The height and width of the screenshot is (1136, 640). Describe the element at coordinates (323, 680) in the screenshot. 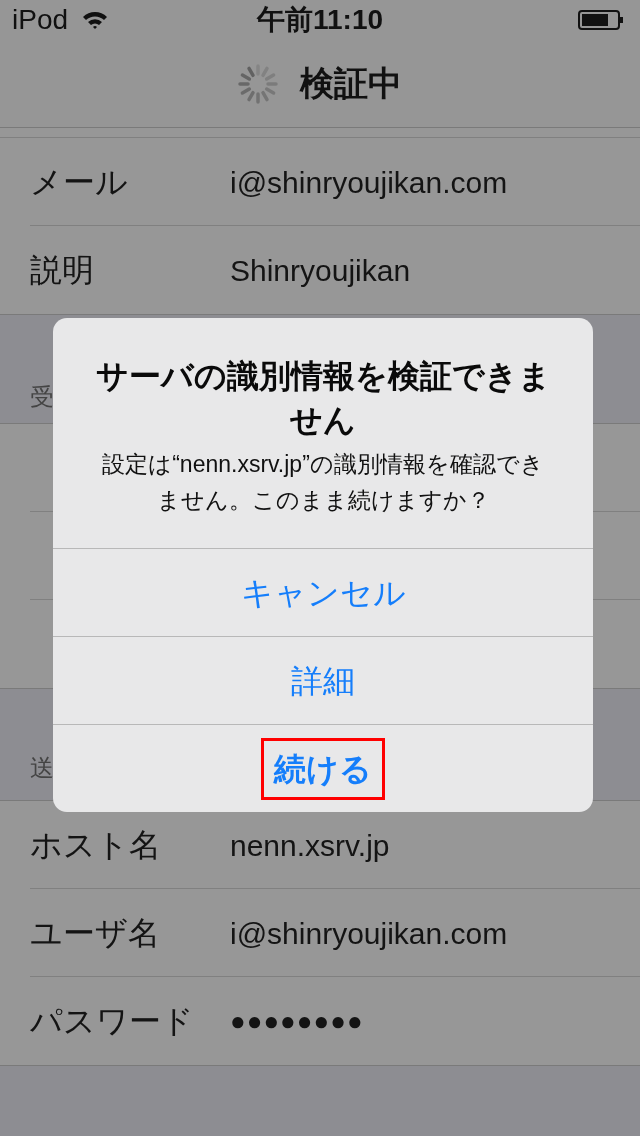

I see `alert-button: 詳細` at that location.